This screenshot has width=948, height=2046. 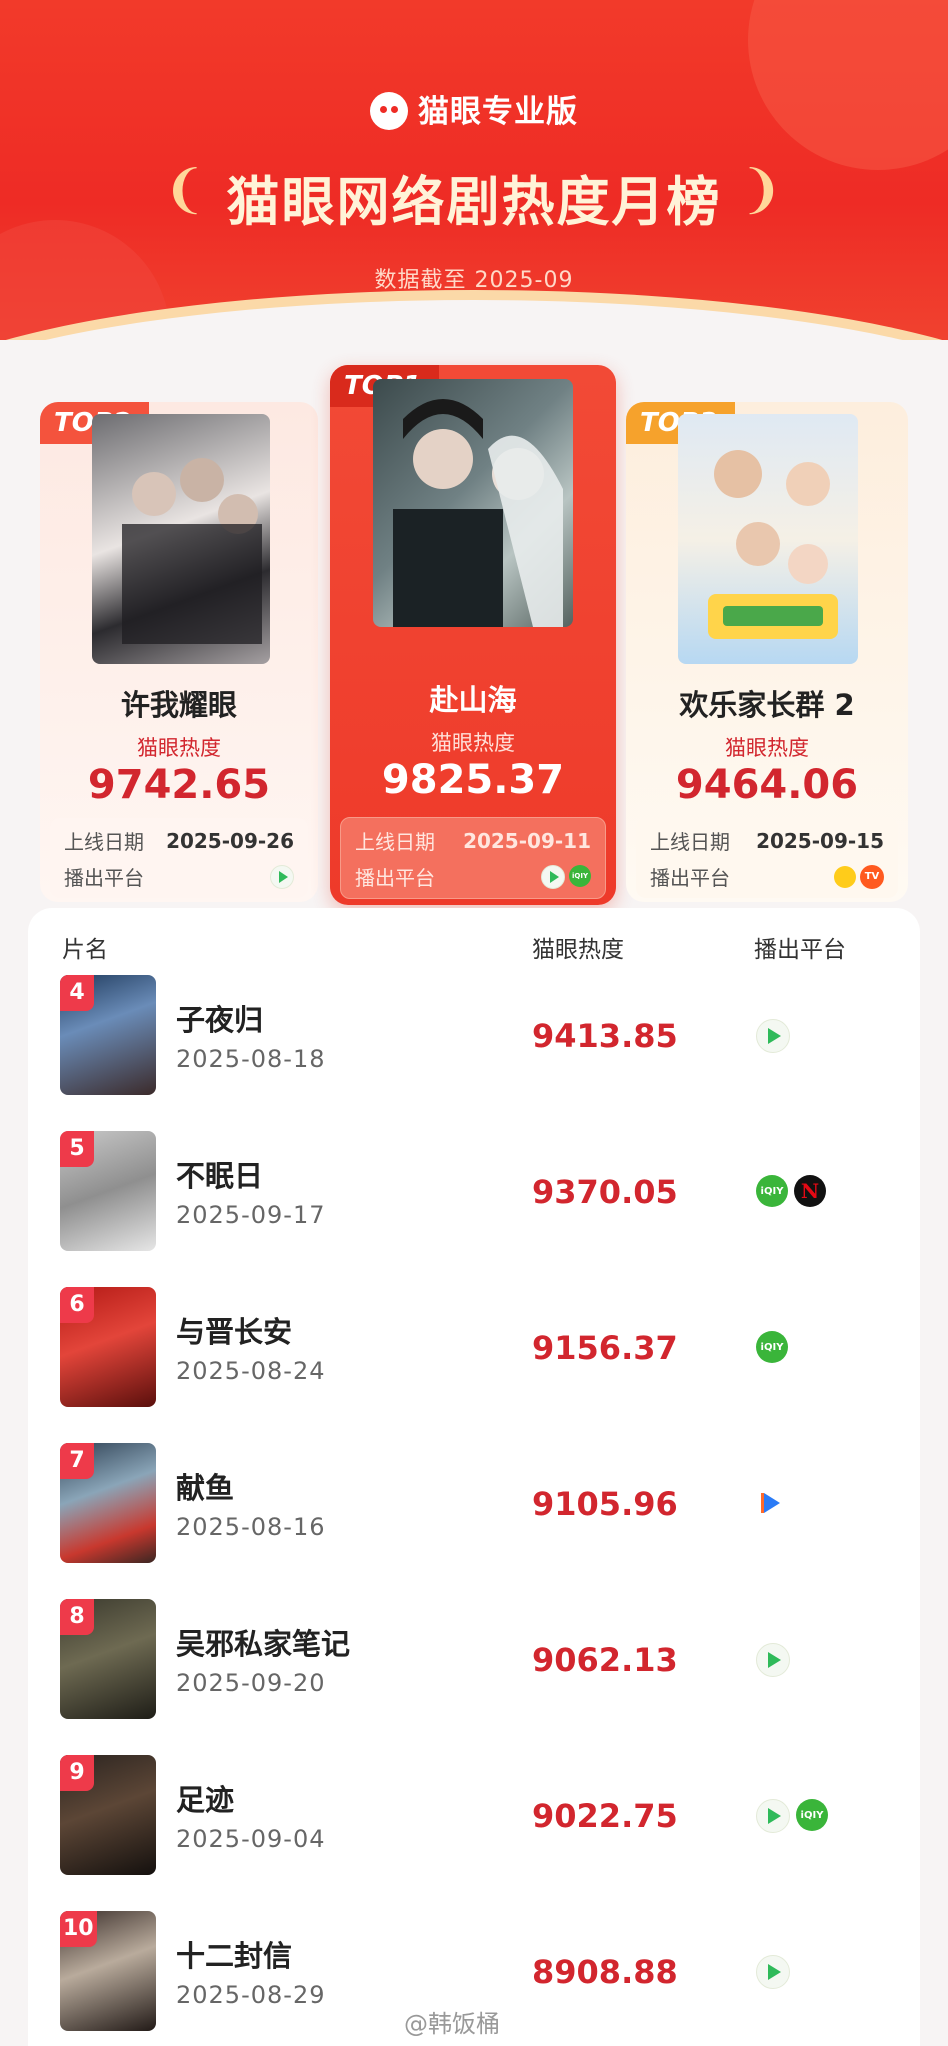 I want to click on drama-name: 赴山海, so click(x=473, y=700).